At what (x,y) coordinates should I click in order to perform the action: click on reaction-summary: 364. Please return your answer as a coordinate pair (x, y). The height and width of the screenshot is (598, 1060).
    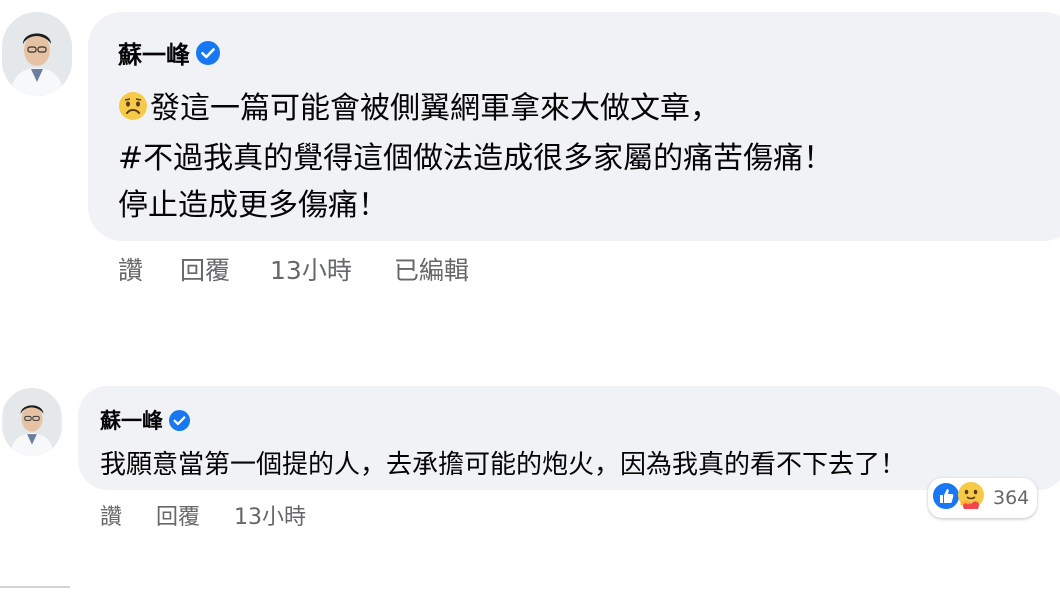
    Looking at the image, I should click on (983, 498).